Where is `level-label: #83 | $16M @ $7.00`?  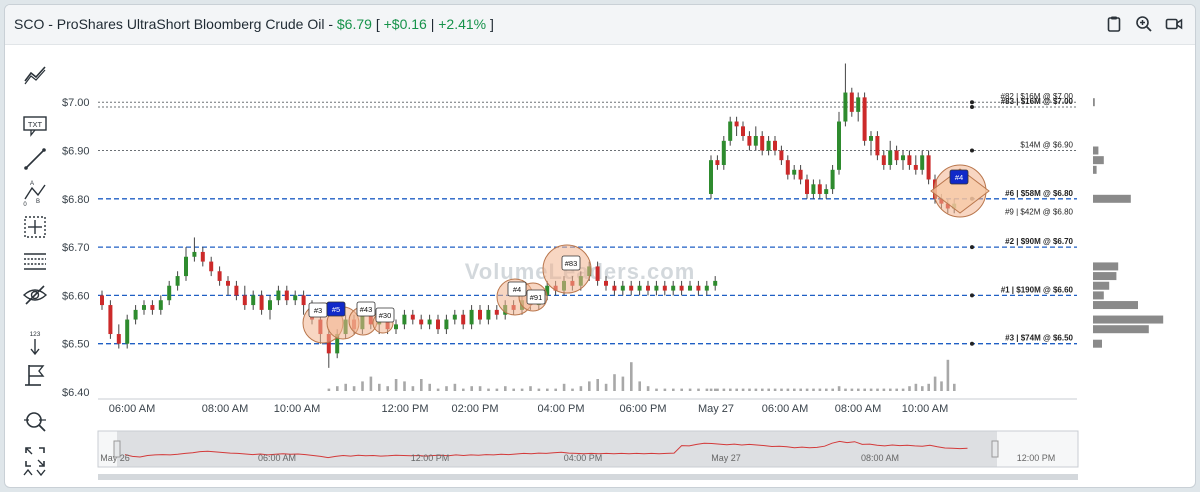
level-label: #83 | $16M @ $7.00 is located at coordinates (1037, 101).